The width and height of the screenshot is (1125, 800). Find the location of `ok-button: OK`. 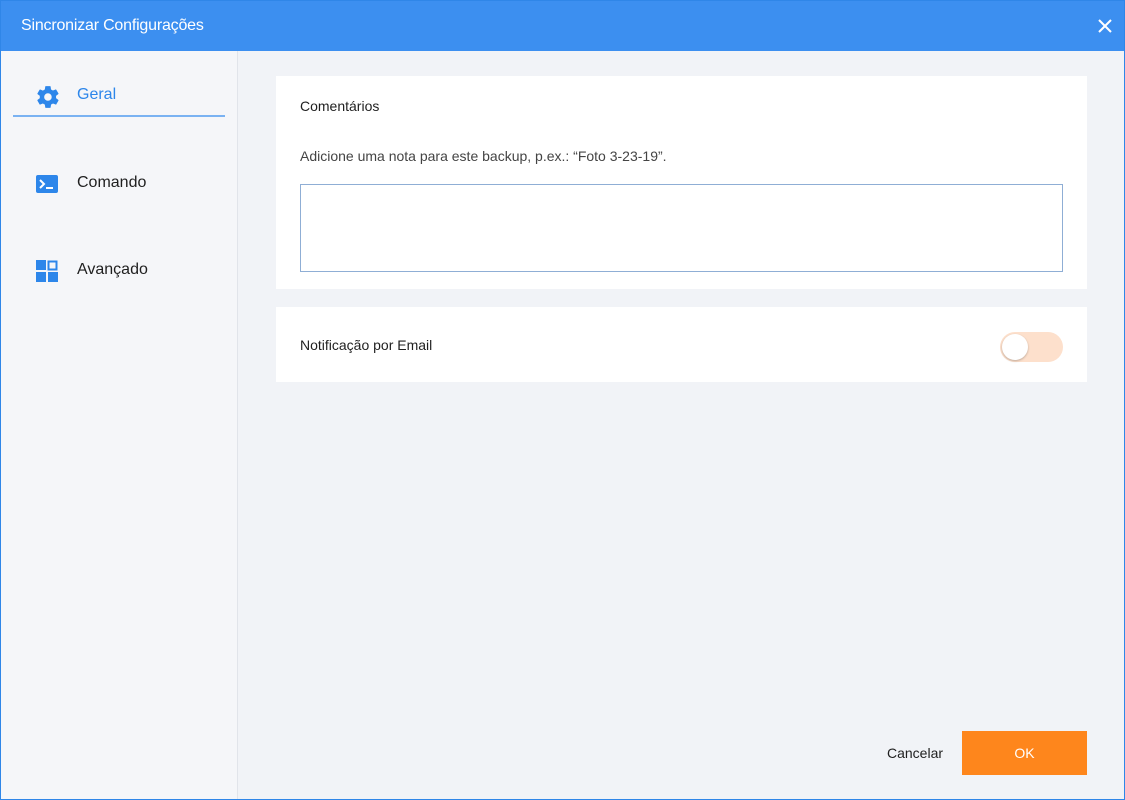

ok-button: OK is located at coordinates (1024, 753).